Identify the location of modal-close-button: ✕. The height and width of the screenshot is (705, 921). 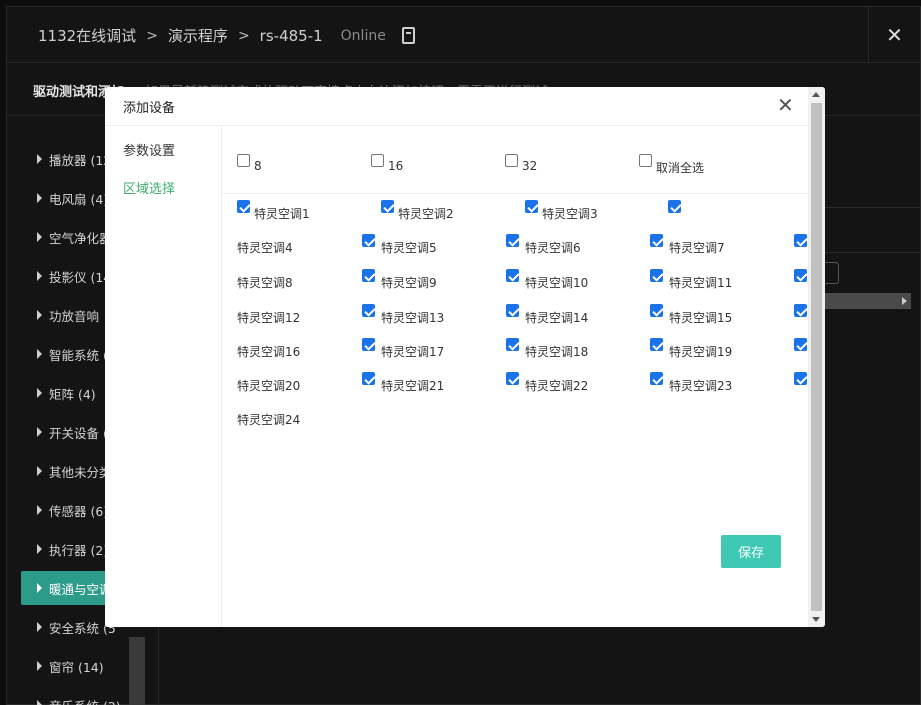
(785, 105).